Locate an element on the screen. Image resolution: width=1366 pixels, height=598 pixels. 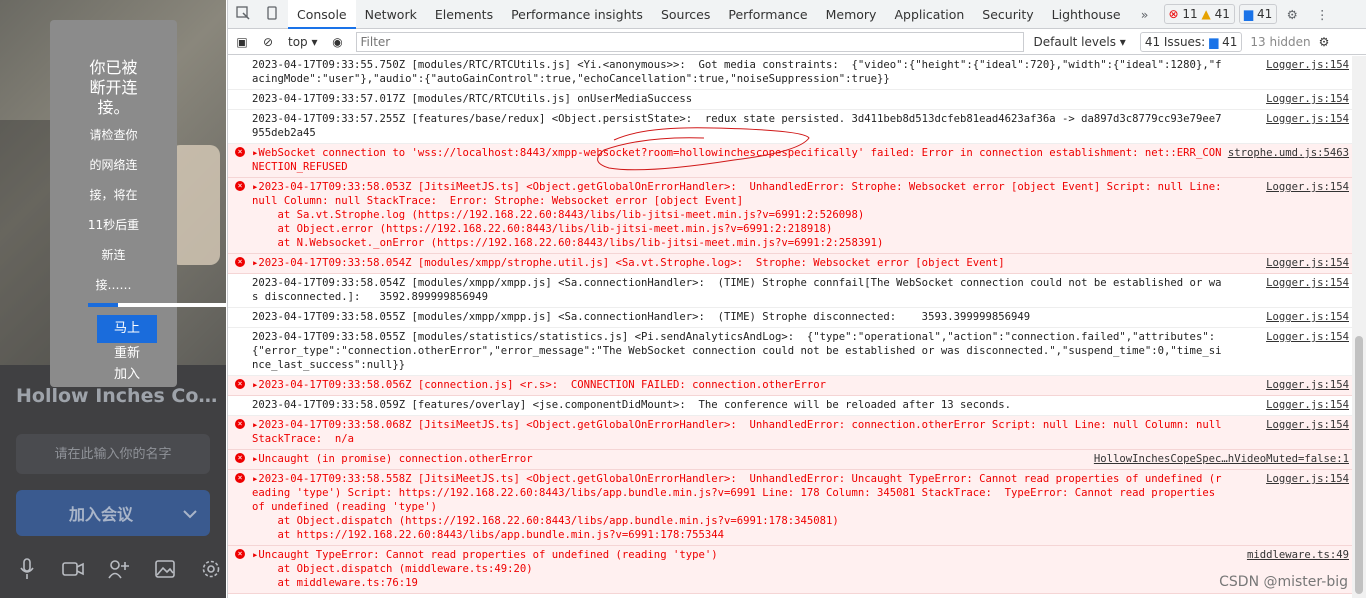
settings-gear-icon: ⚙ is located at coordinates (1292, 14).